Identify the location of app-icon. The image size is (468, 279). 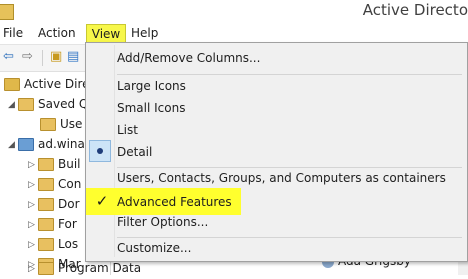
(7, 12).